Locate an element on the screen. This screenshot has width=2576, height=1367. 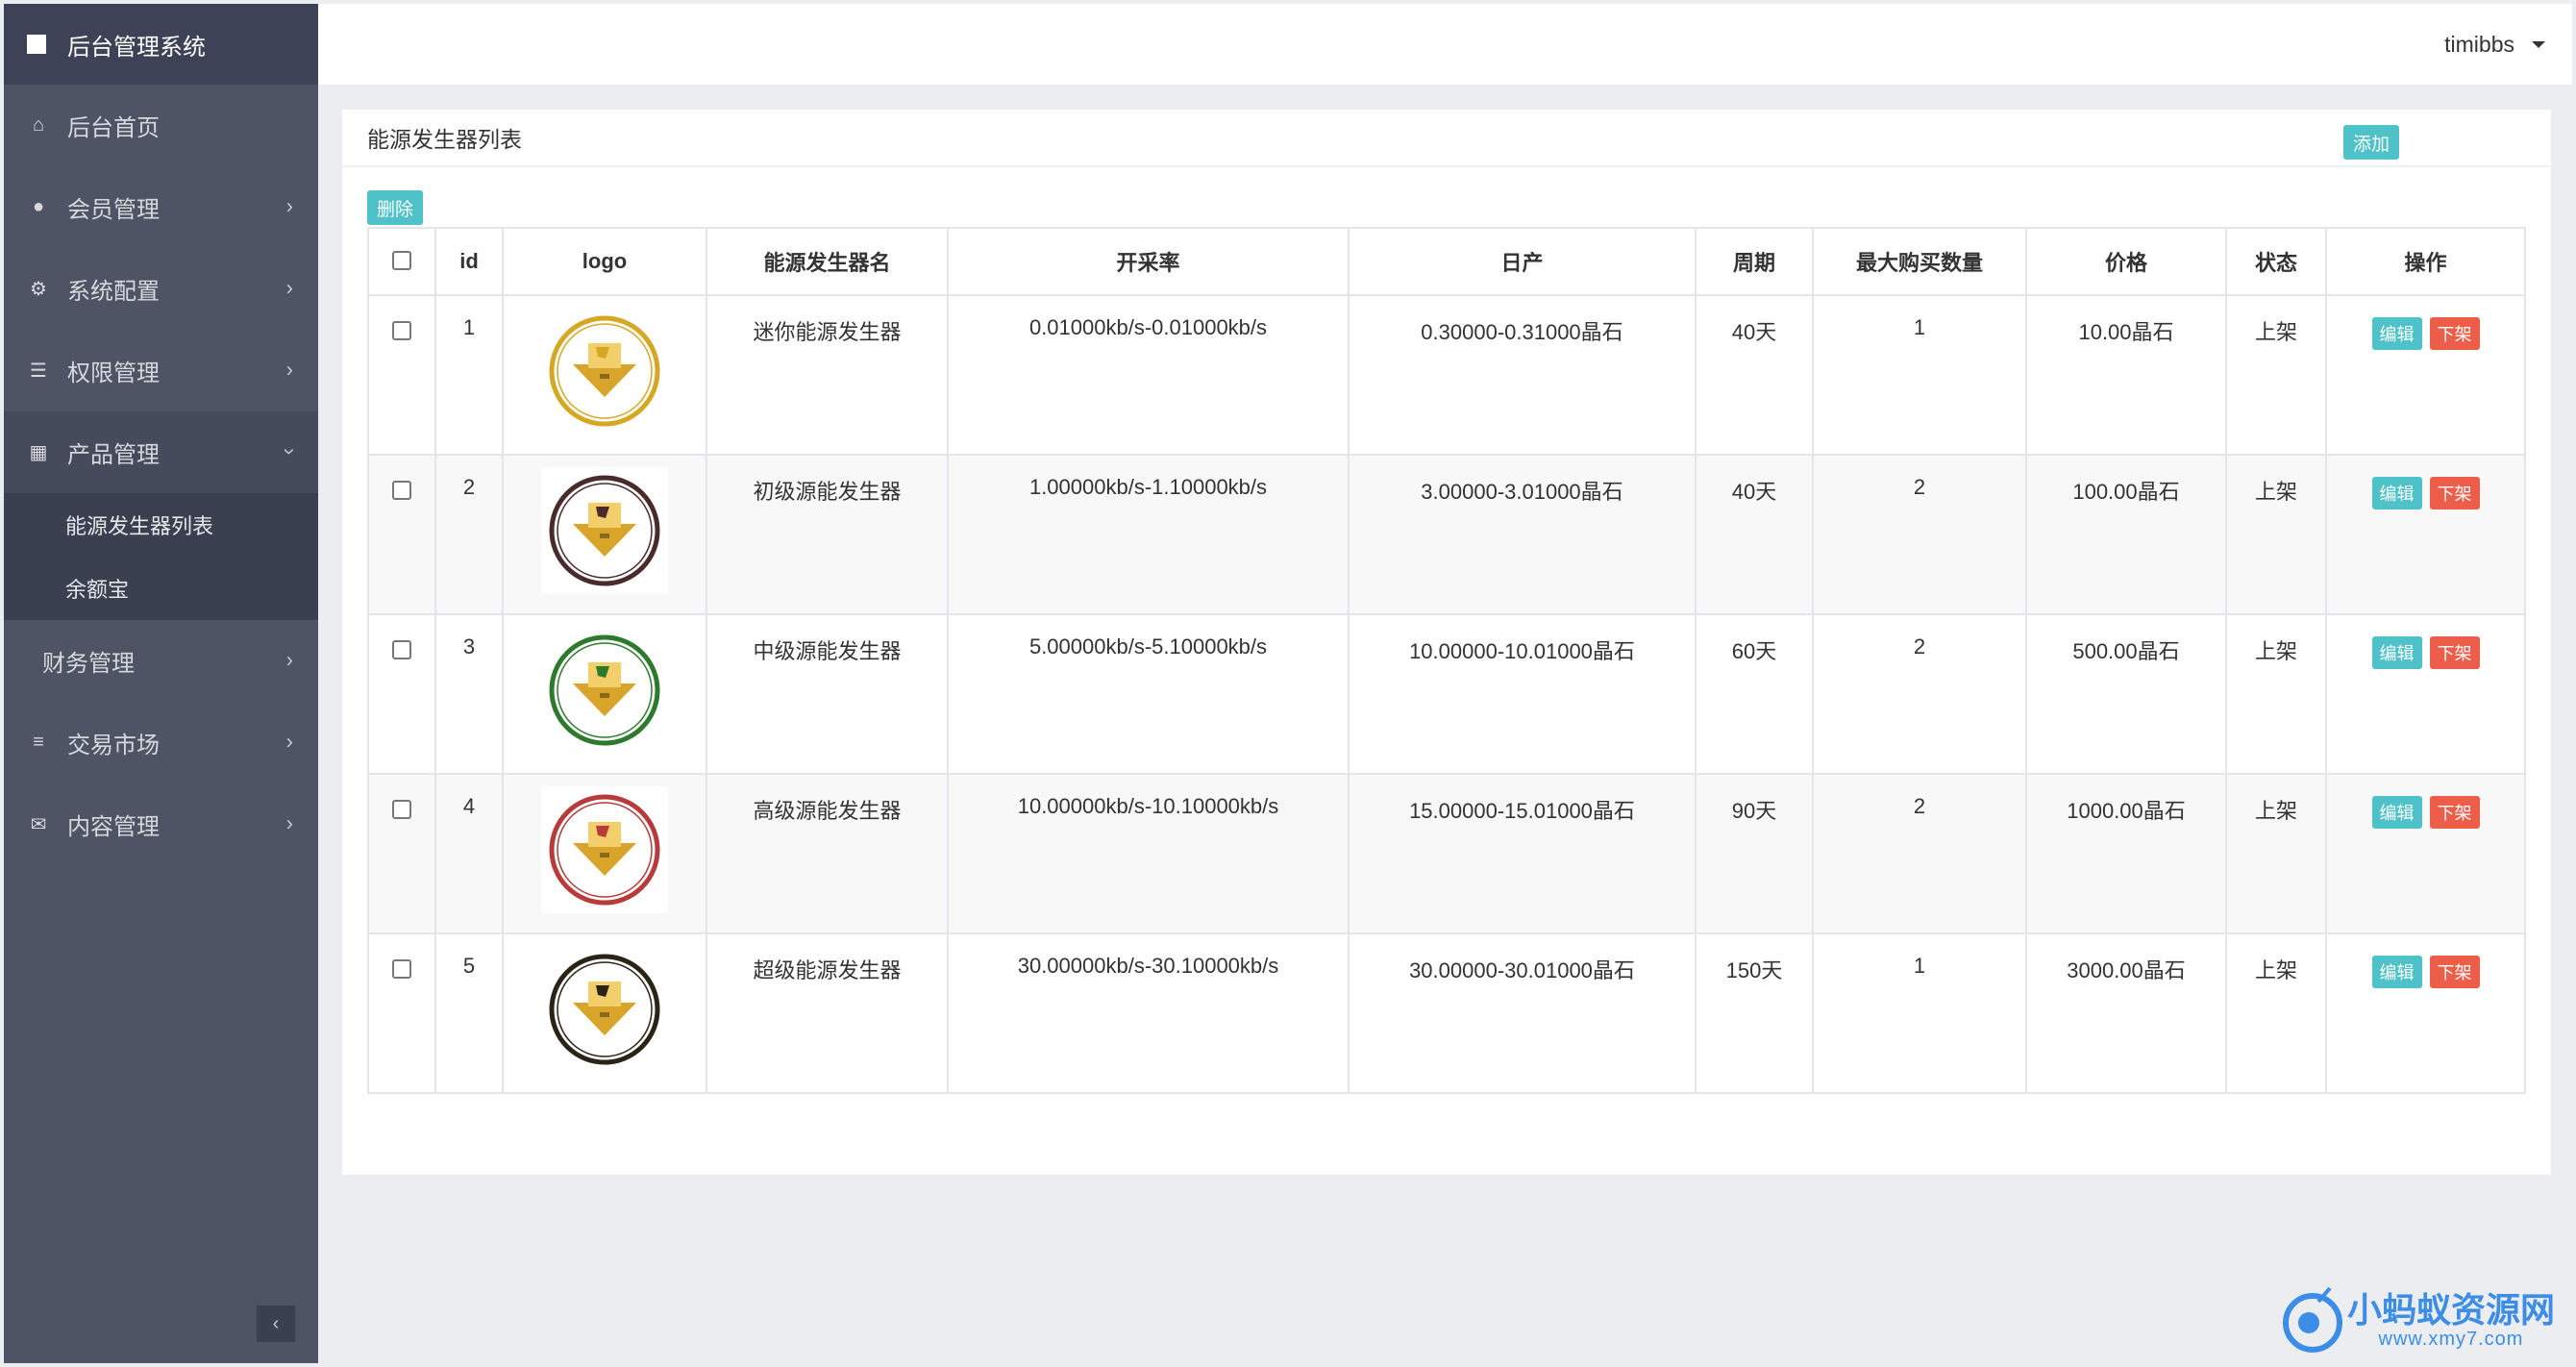
sidebar-item-products: ▦ 产品管理 › is located at coordinates (161, 452).